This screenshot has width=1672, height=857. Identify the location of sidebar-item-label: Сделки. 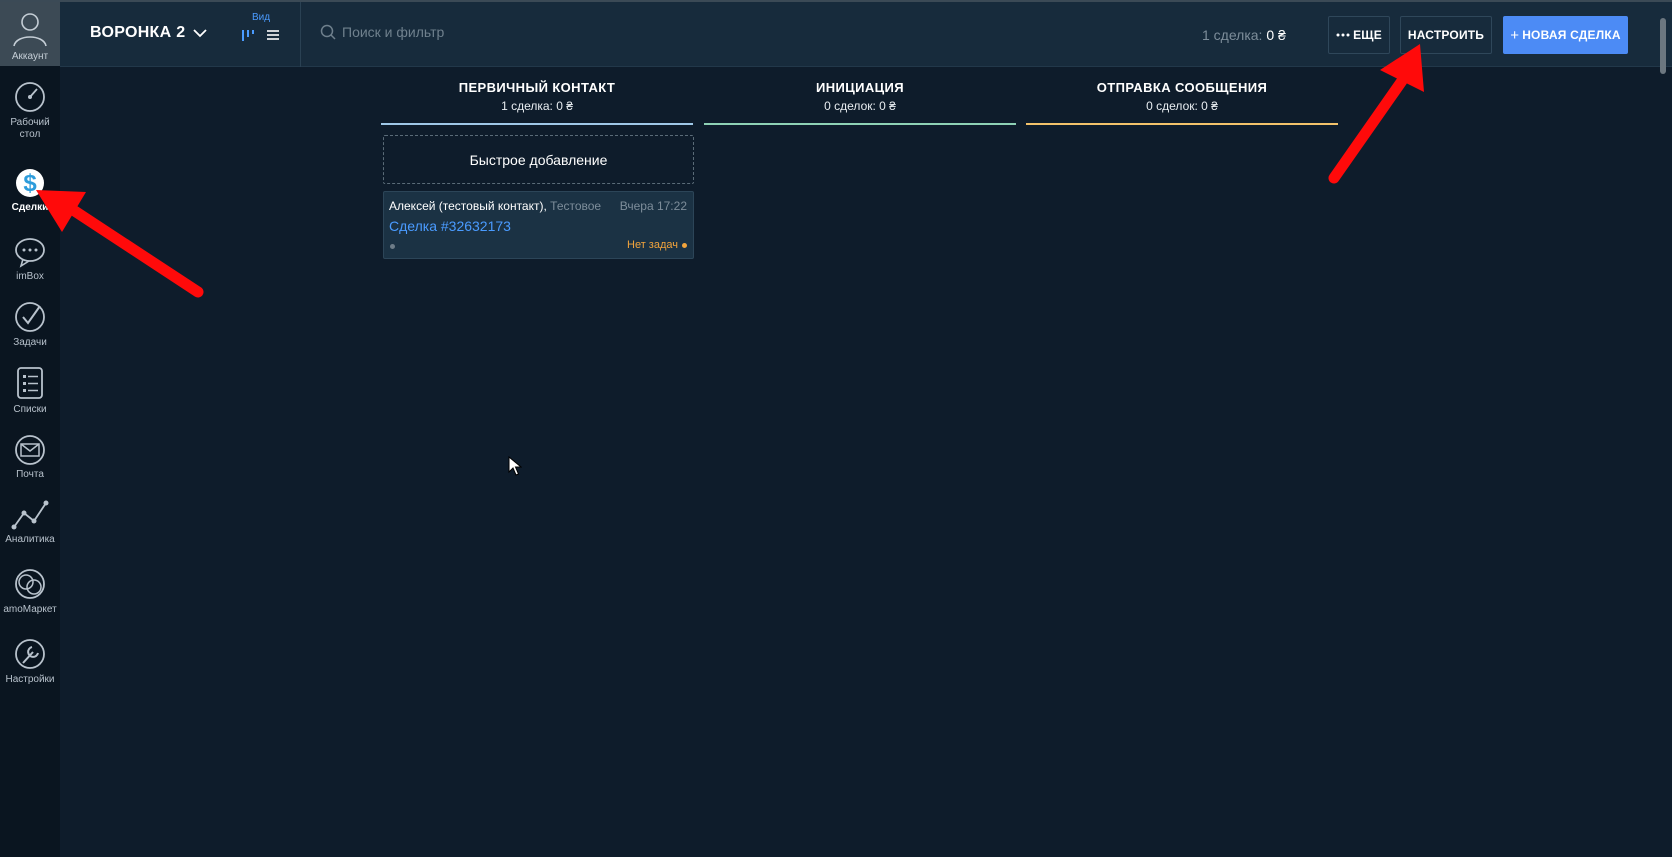
(30, 207).